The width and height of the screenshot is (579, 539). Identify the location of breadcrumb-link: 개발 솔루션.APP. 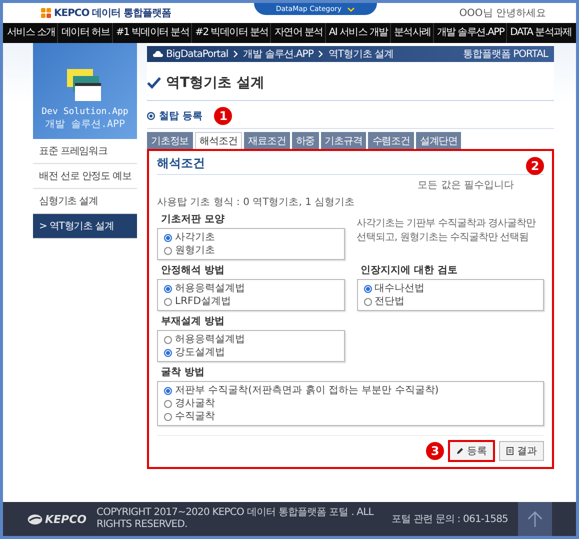
(278, 54).